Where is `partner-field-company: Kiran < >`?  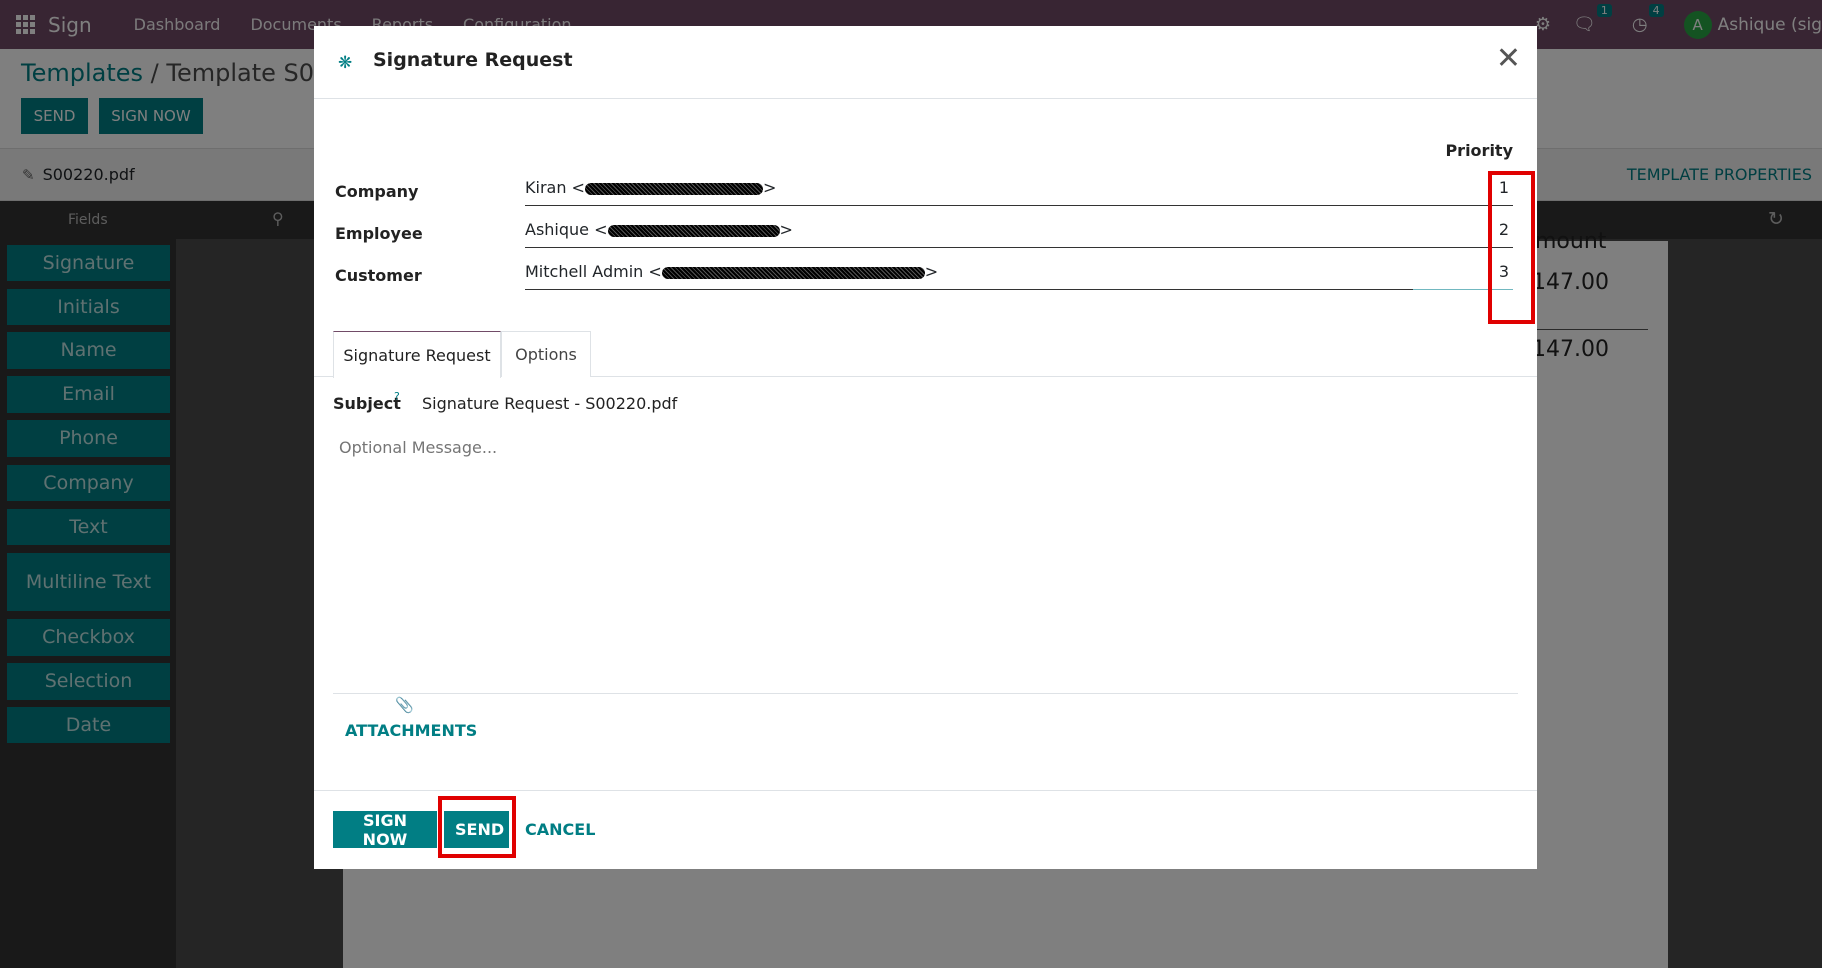
partner-field-company: Kiran < > is located at coordinates (975, 190).